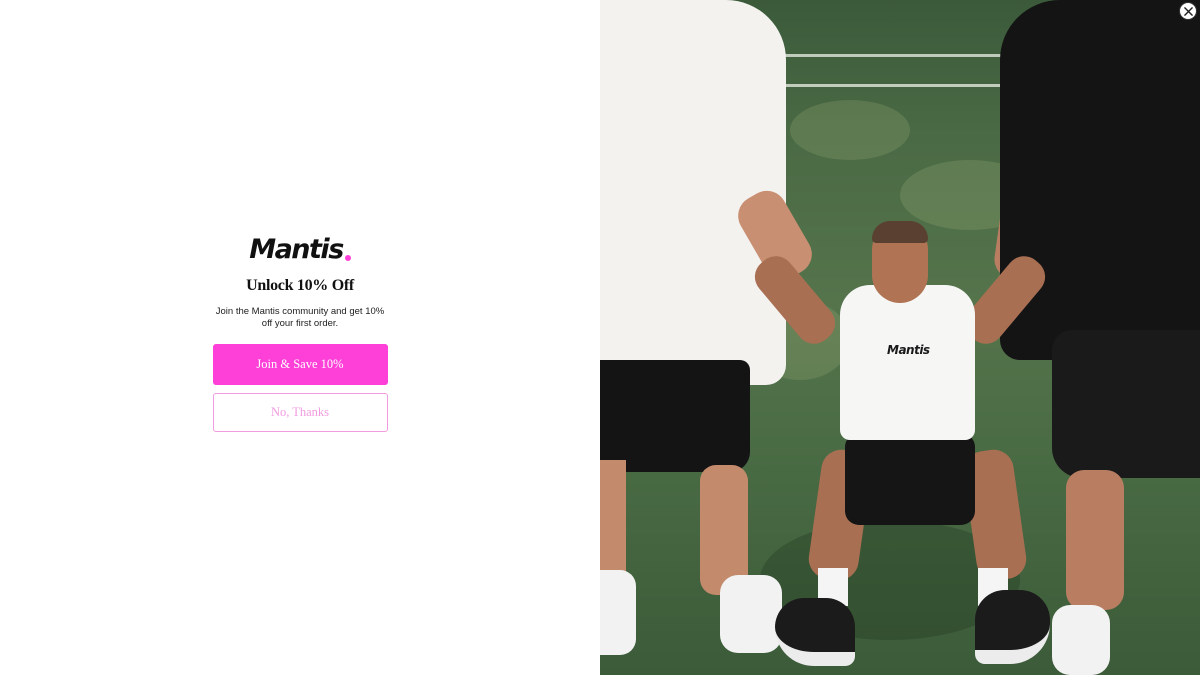 This screenshot has height=675, width=1200. I want to click on brand-logo-dot, so click(347, 258).